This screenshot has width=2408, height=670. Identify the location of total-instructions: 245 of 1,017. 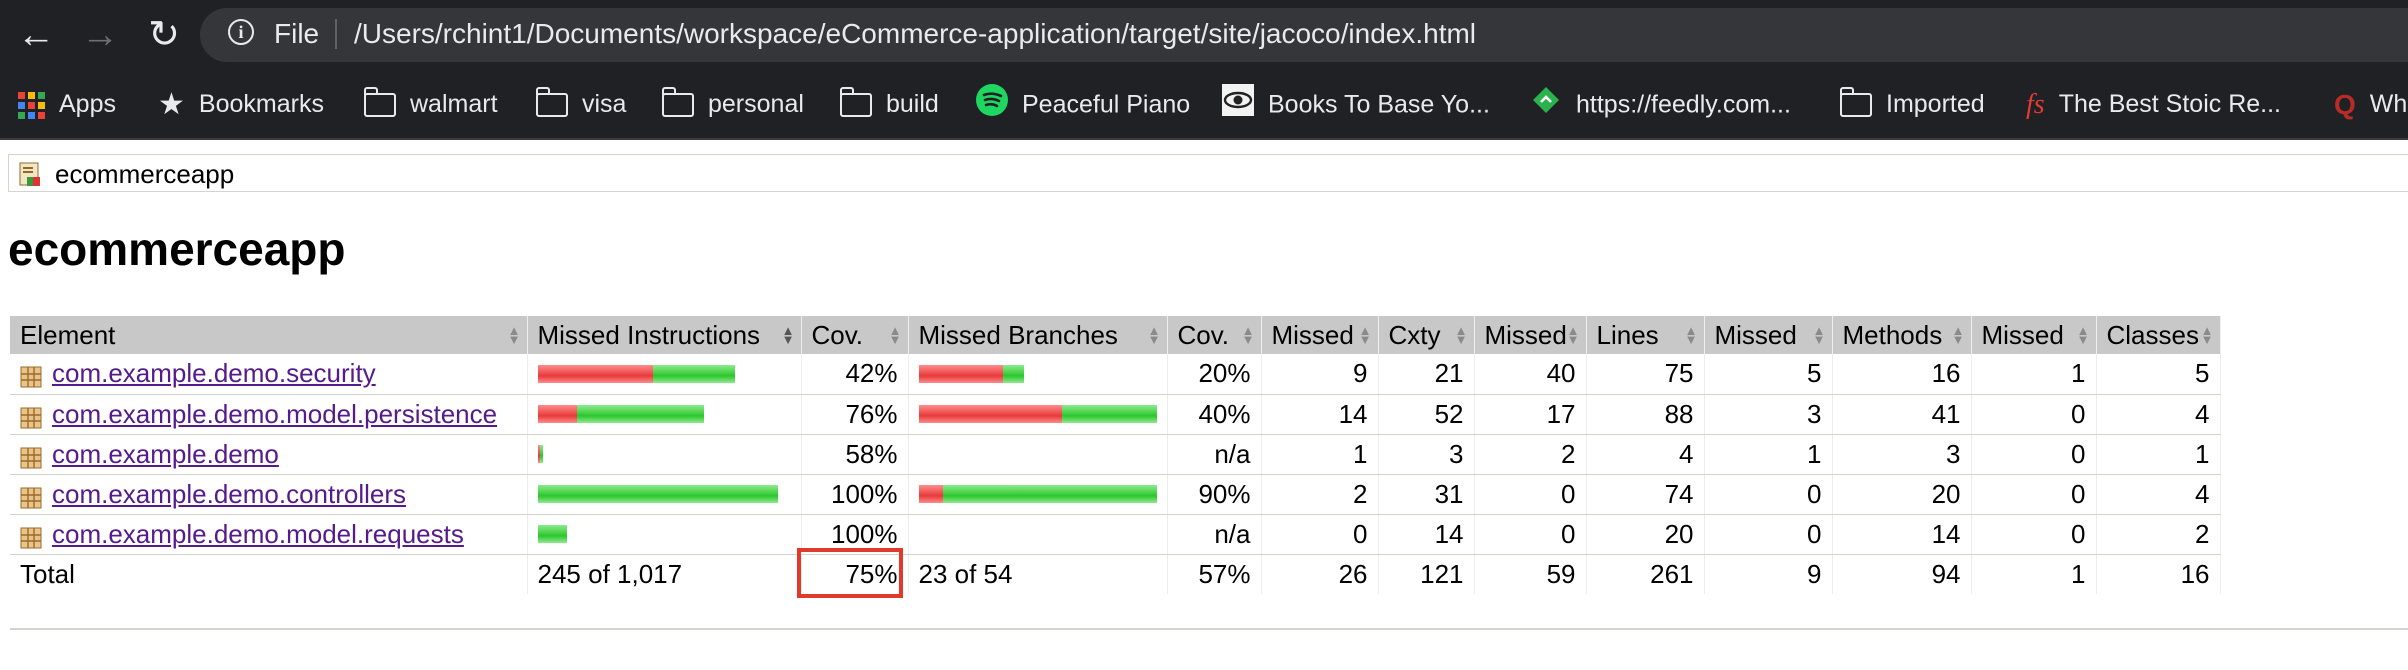
(664, 574).